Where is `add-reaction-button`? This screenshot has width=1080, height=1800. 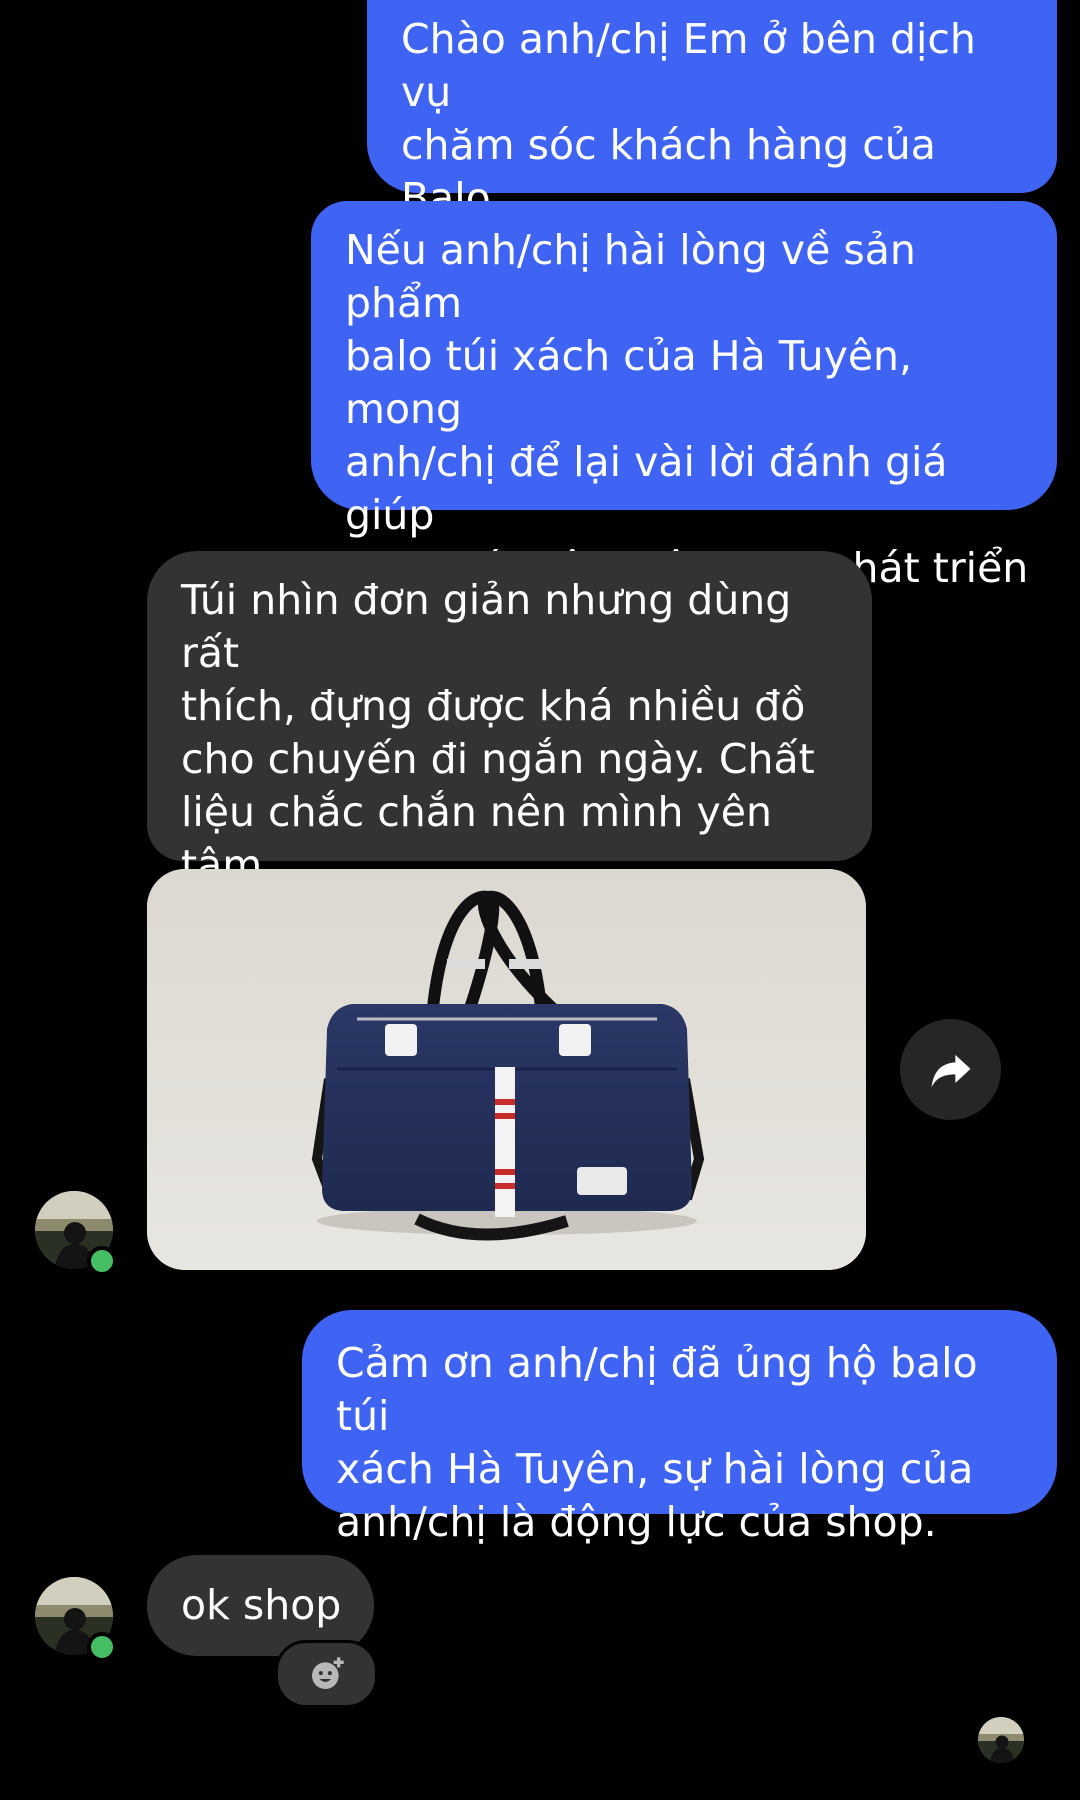 add-reaction-button is located at coordinates (326, 1674).